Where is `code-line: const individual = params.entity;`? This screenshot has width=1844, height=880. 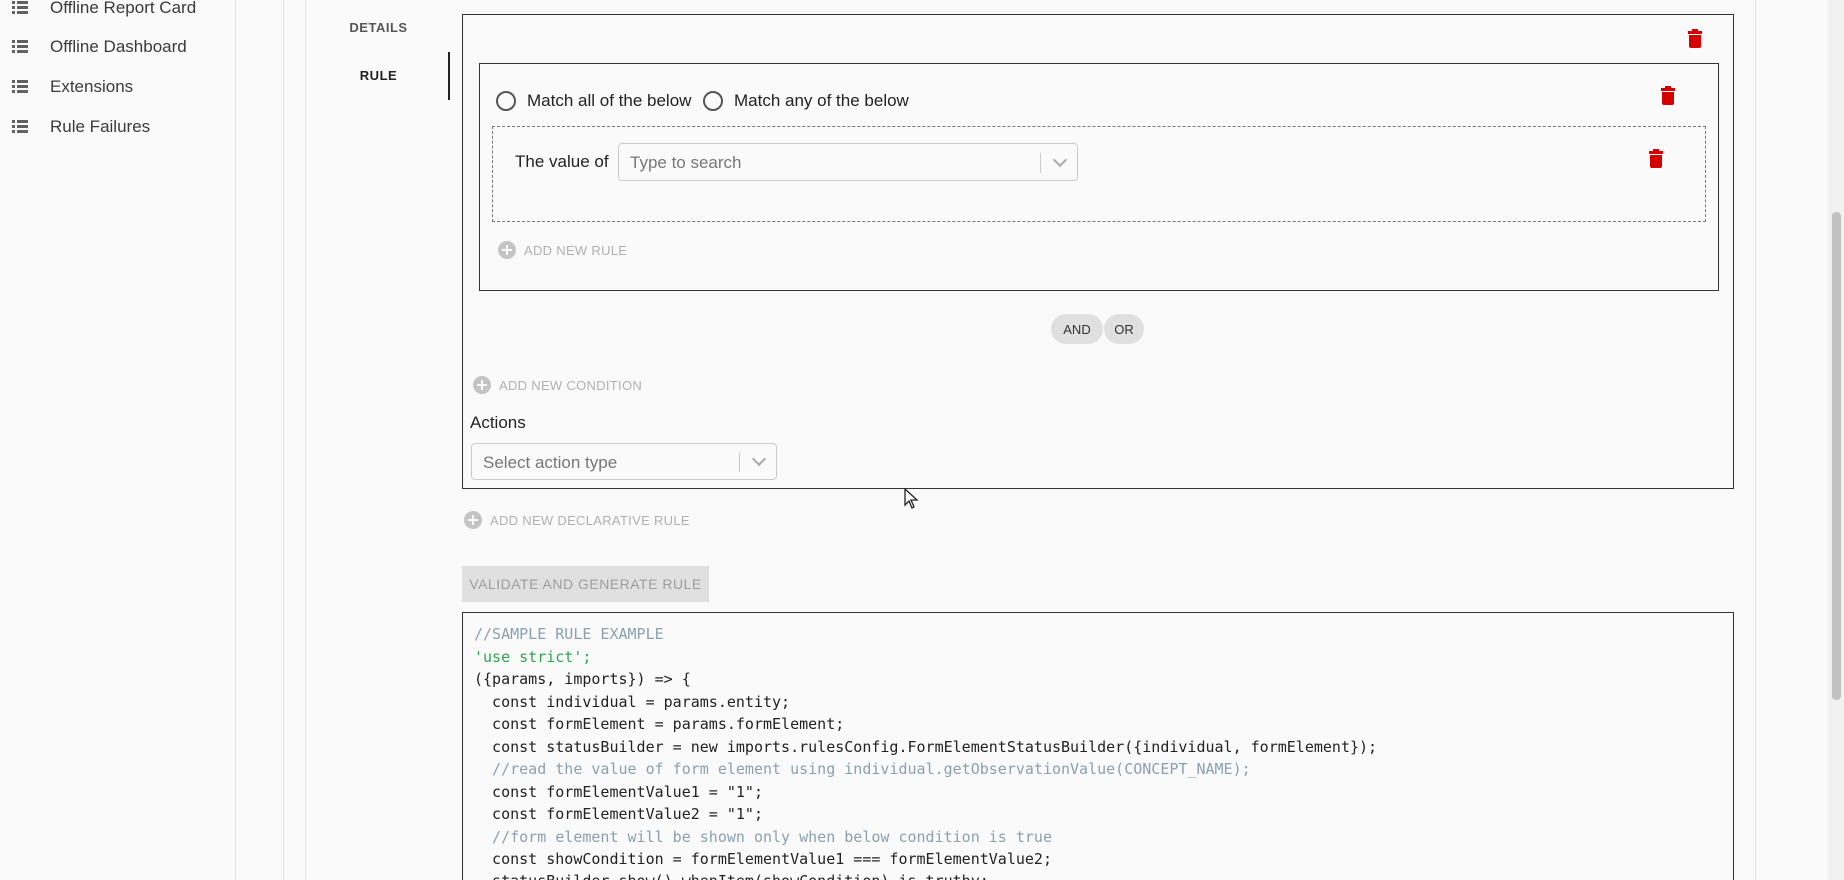 code-line: const individual = params.entity; is located at coordinates (632, 702).